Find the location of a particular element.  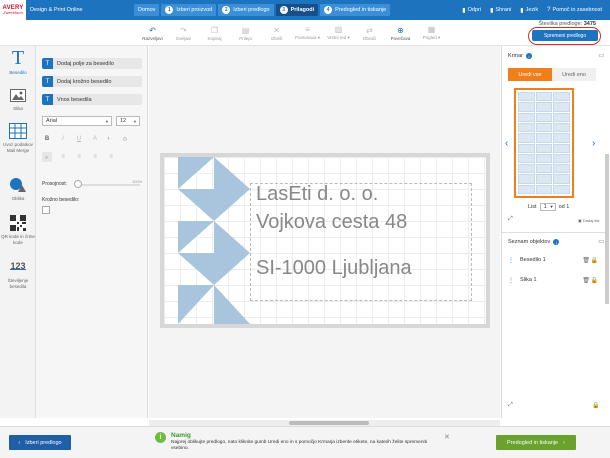

rail-numbering: 123 Številjenje besedila is located at coordinates (18, 273).